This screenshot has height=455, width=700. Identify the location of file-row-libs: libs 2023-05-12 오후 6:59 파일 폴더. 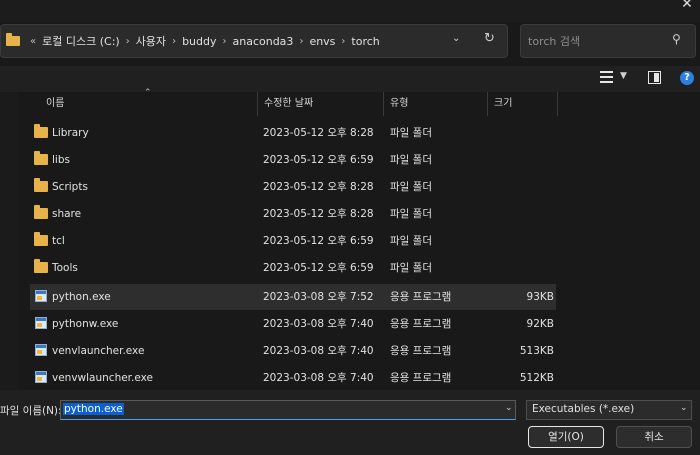
(293, 160).